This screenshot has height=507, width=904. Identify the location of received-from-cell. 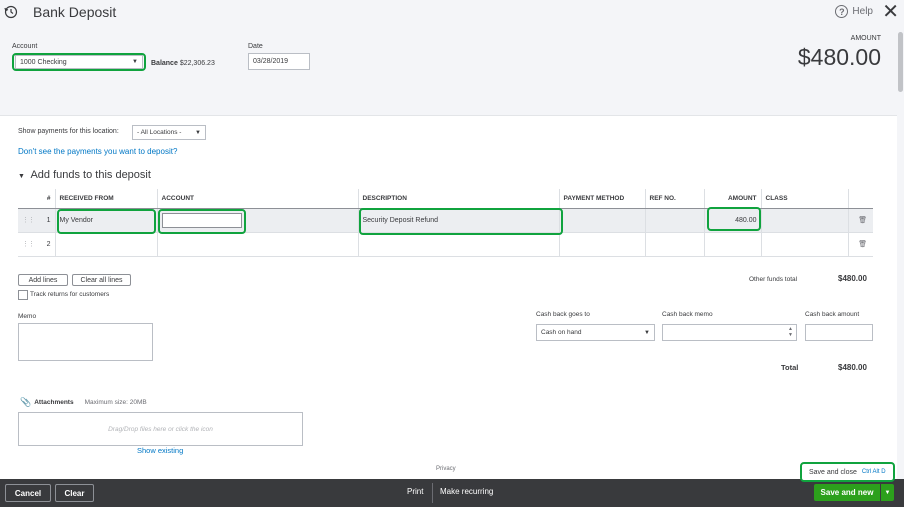
(106, 244).